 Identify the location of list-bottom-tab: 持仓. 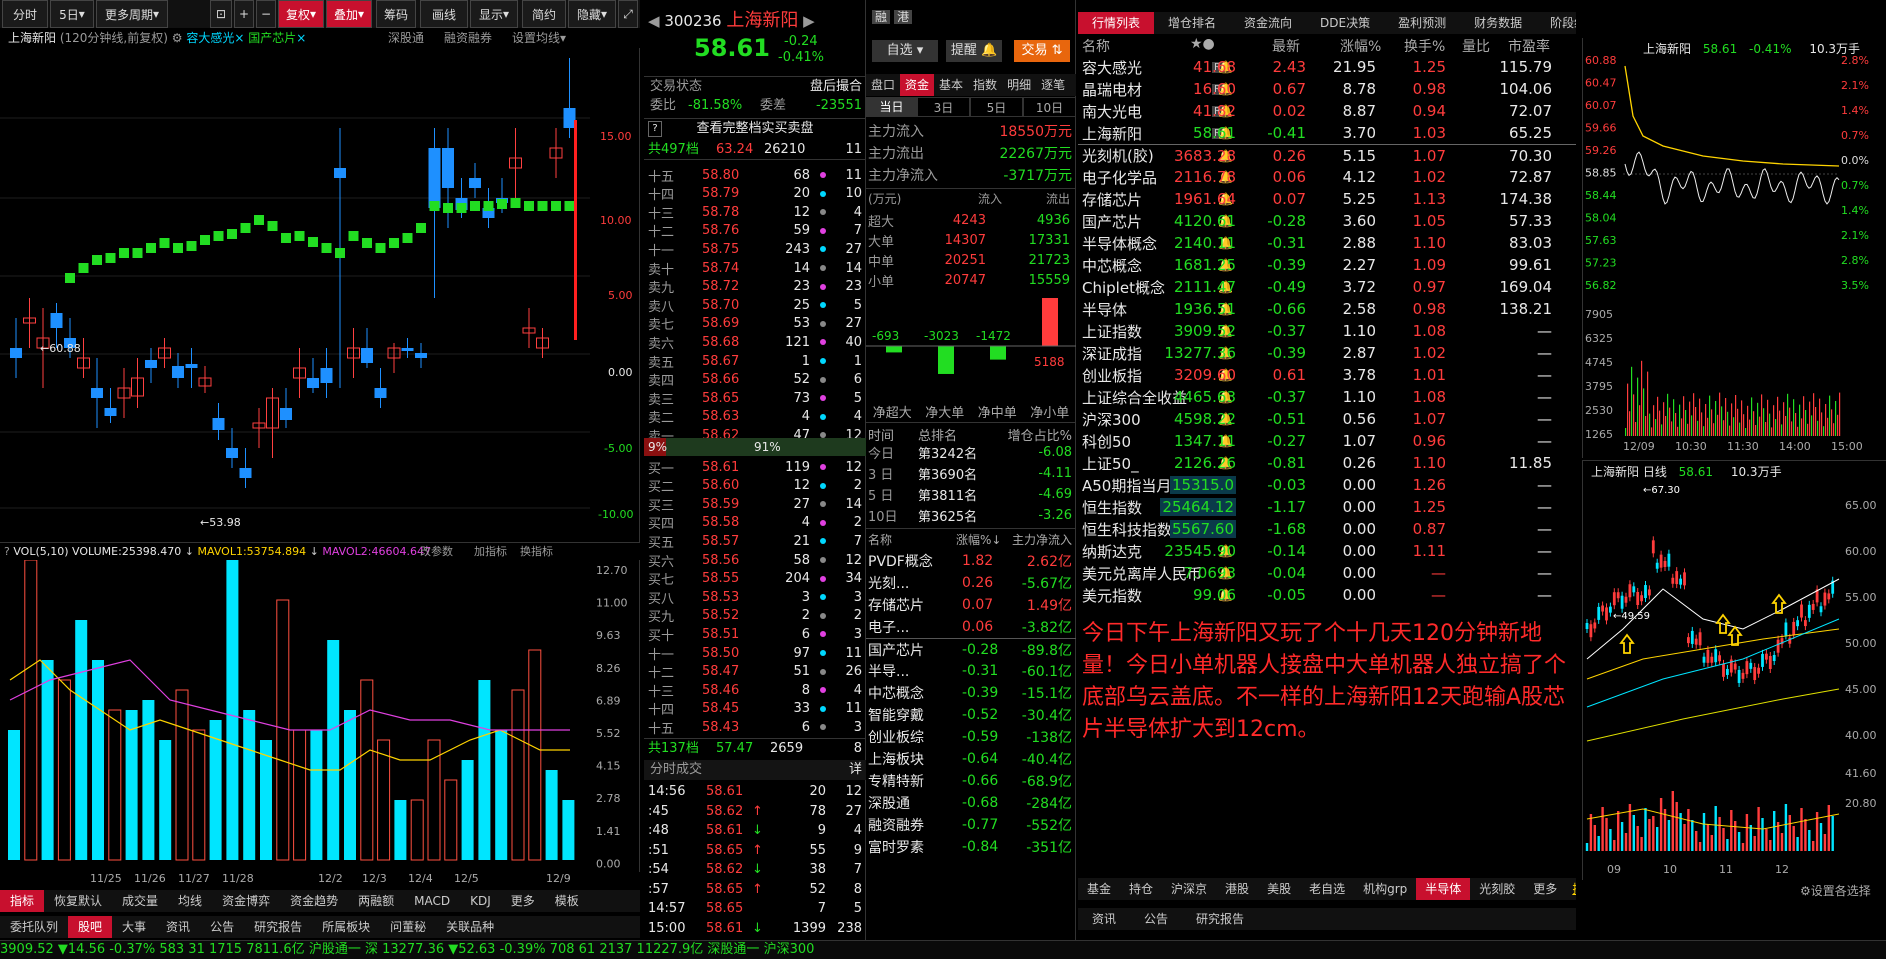
(1141, 889).